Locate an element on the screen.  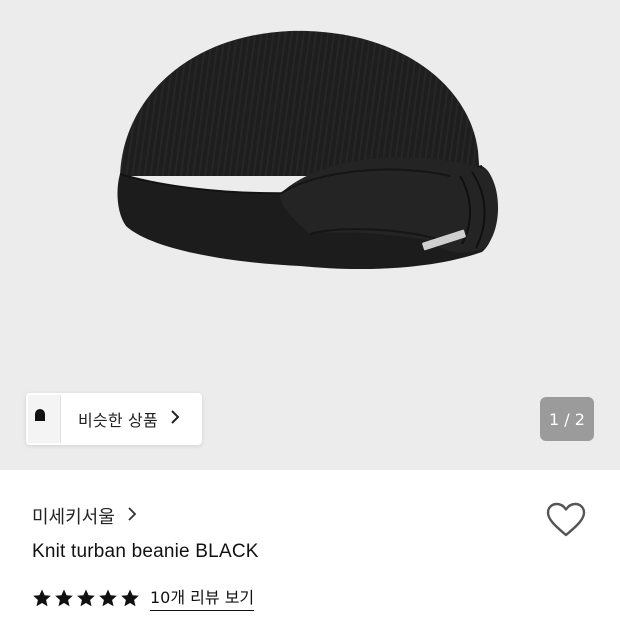
wishlist-button is located at coordinates (566, 522).